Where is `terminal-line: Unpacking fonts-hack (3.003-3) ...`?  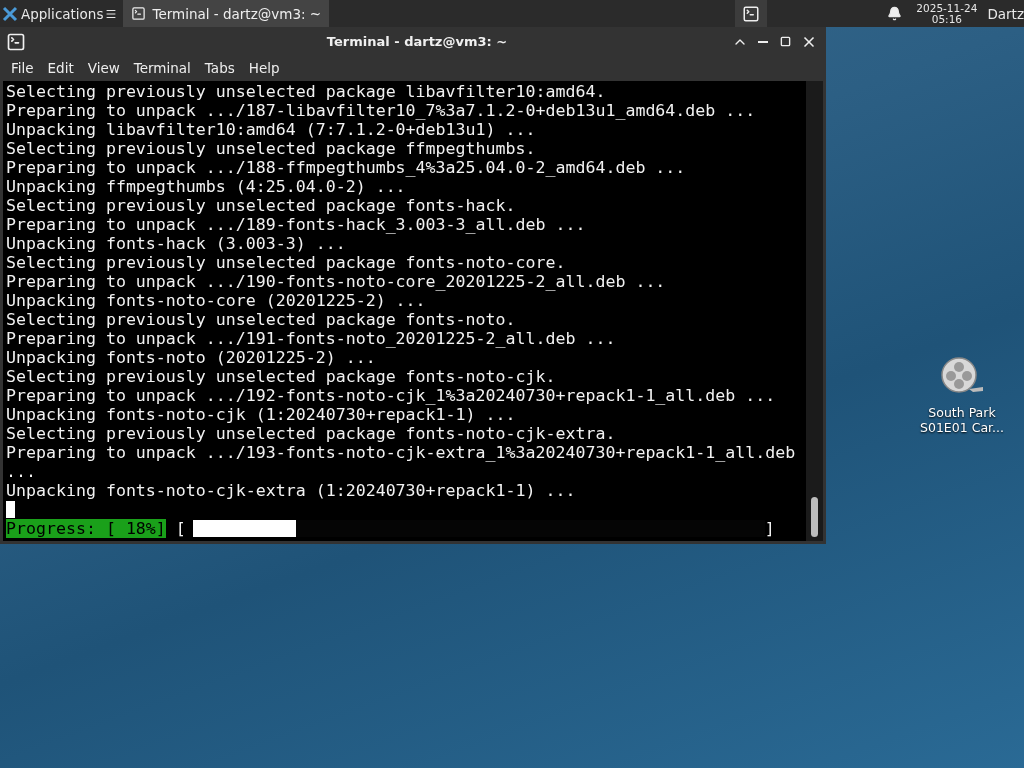
terminal-line: Unpacking fonts-hack (3.003-3) ... is located at coordinates (176, 243).